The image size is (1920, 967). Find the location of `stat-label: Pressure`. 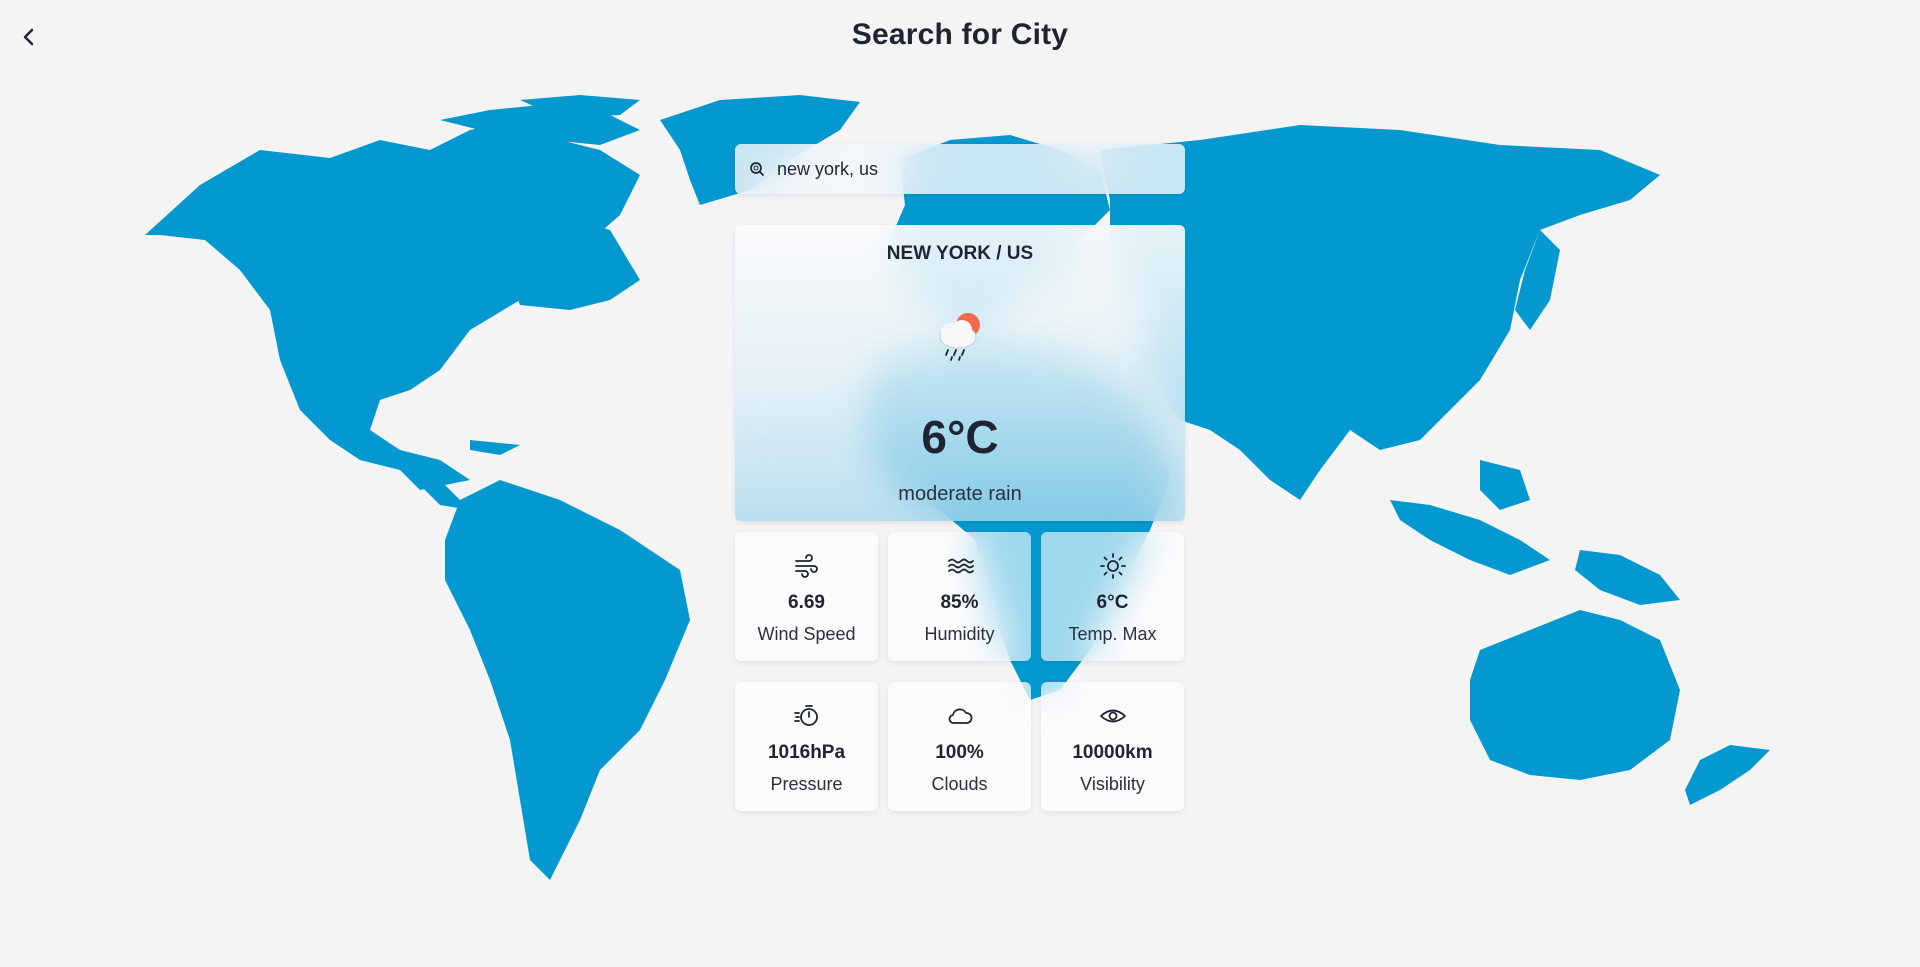

stat-label: Pressure is located at coordinates (806, 784).